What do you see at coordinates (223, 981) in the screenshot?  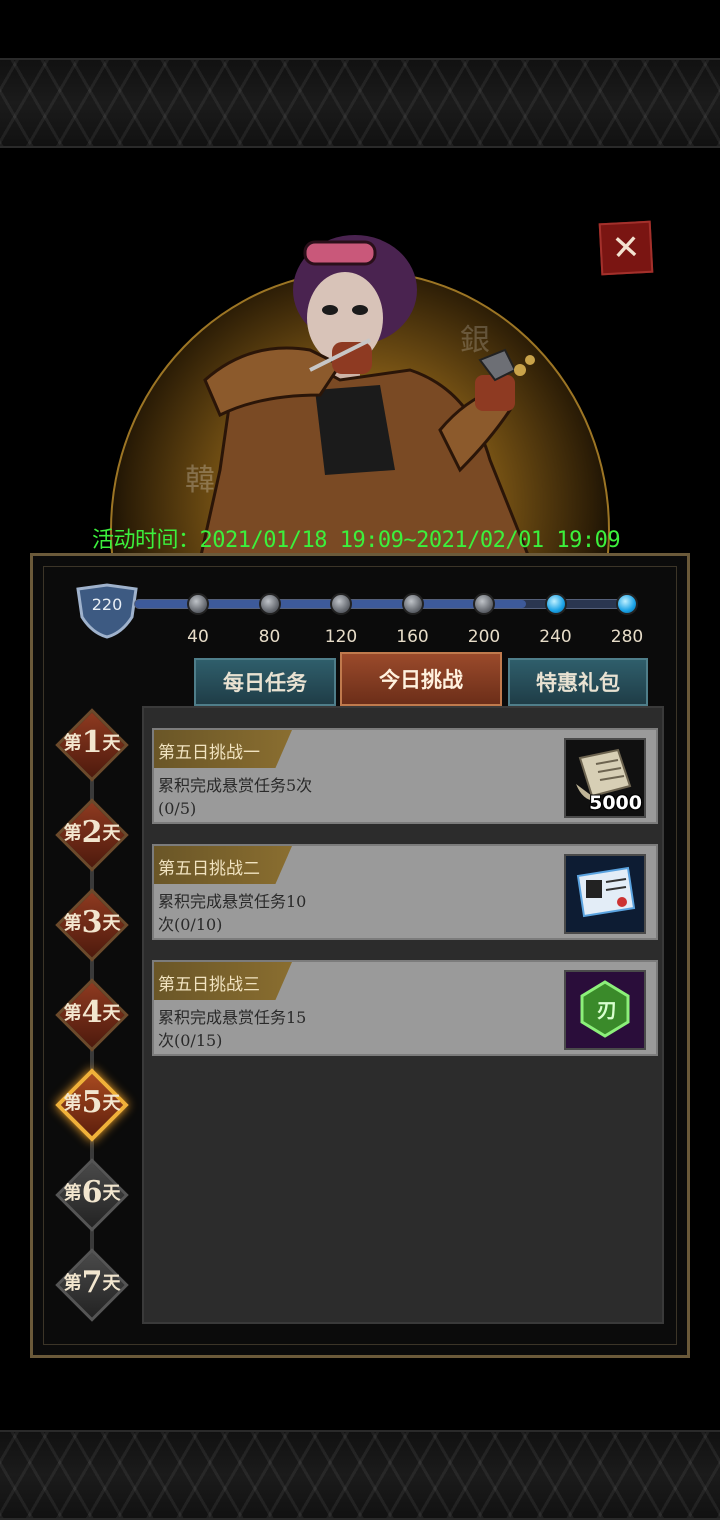 I see `task-title: 第五日挑战三` at bounding box center [223, 981].